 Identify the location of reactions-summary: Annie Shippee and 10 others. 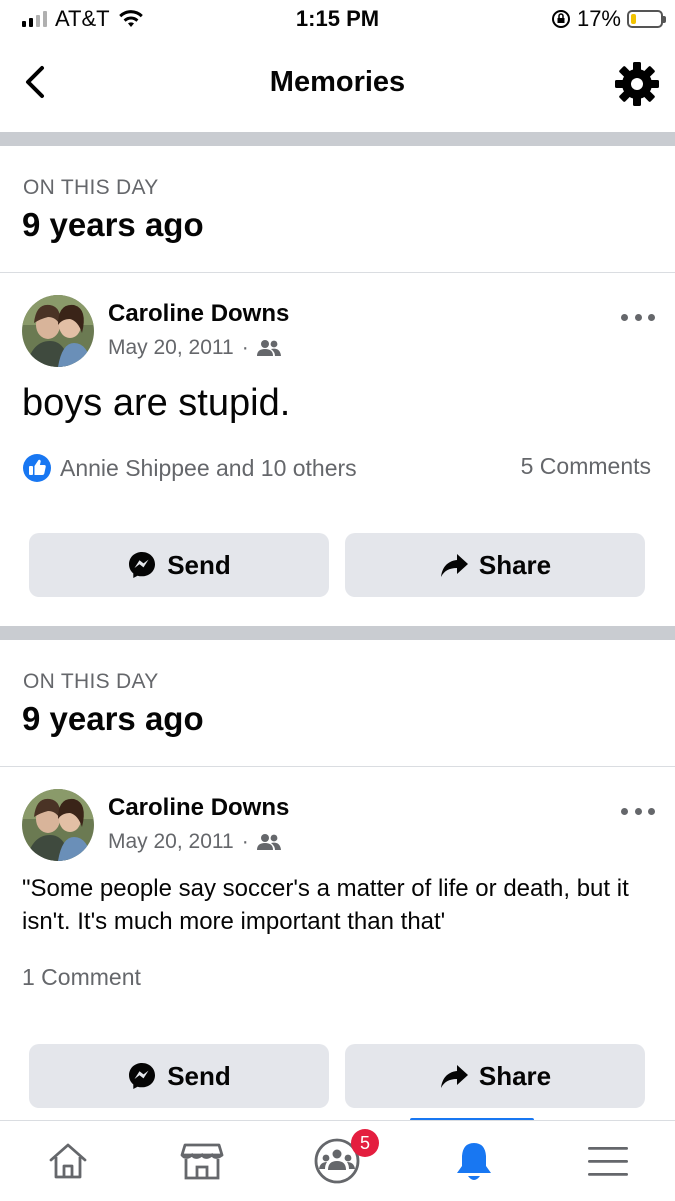
(189, 468).